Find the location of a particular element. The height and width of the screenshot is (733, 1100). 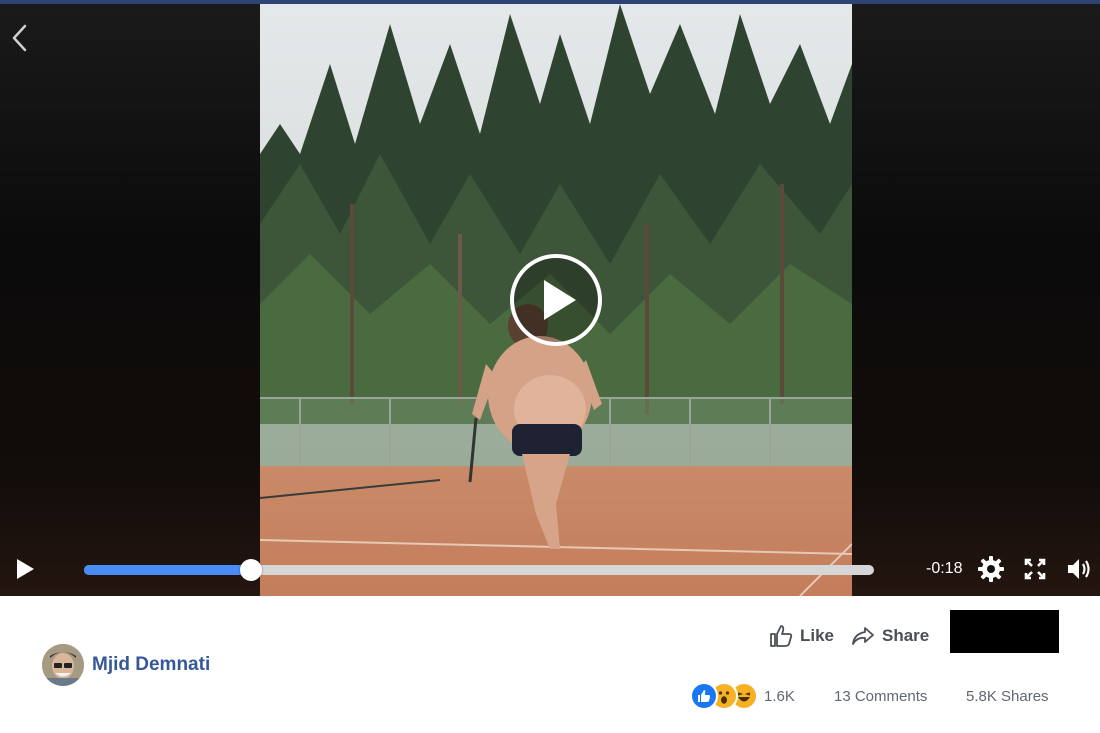

play-icon is located at coordinates (25, 569).